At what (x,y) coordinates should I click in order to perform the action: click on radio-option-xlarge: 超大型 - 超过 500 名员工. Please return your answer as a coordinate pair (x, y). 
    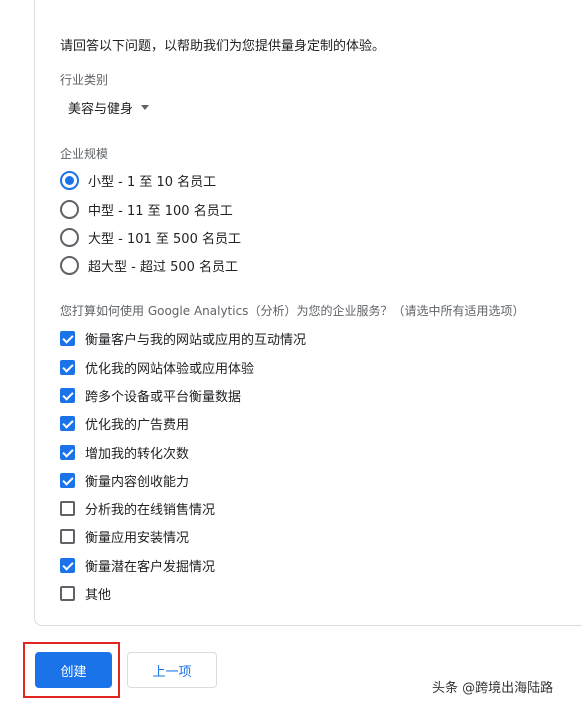
    Looking at the image, I should click on (149, 265).